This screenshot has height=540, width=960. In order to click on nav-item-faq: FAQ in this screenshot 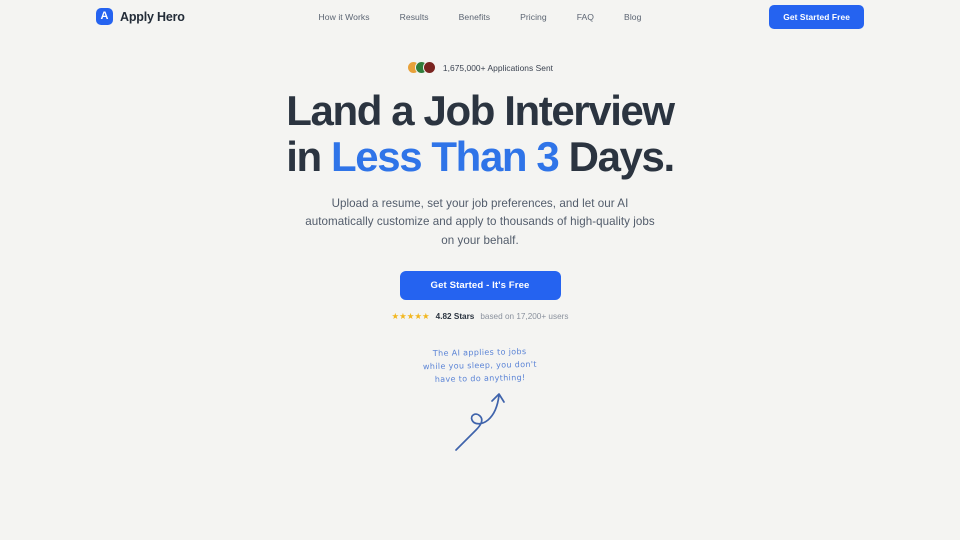, I will do `click(585, 17)`.